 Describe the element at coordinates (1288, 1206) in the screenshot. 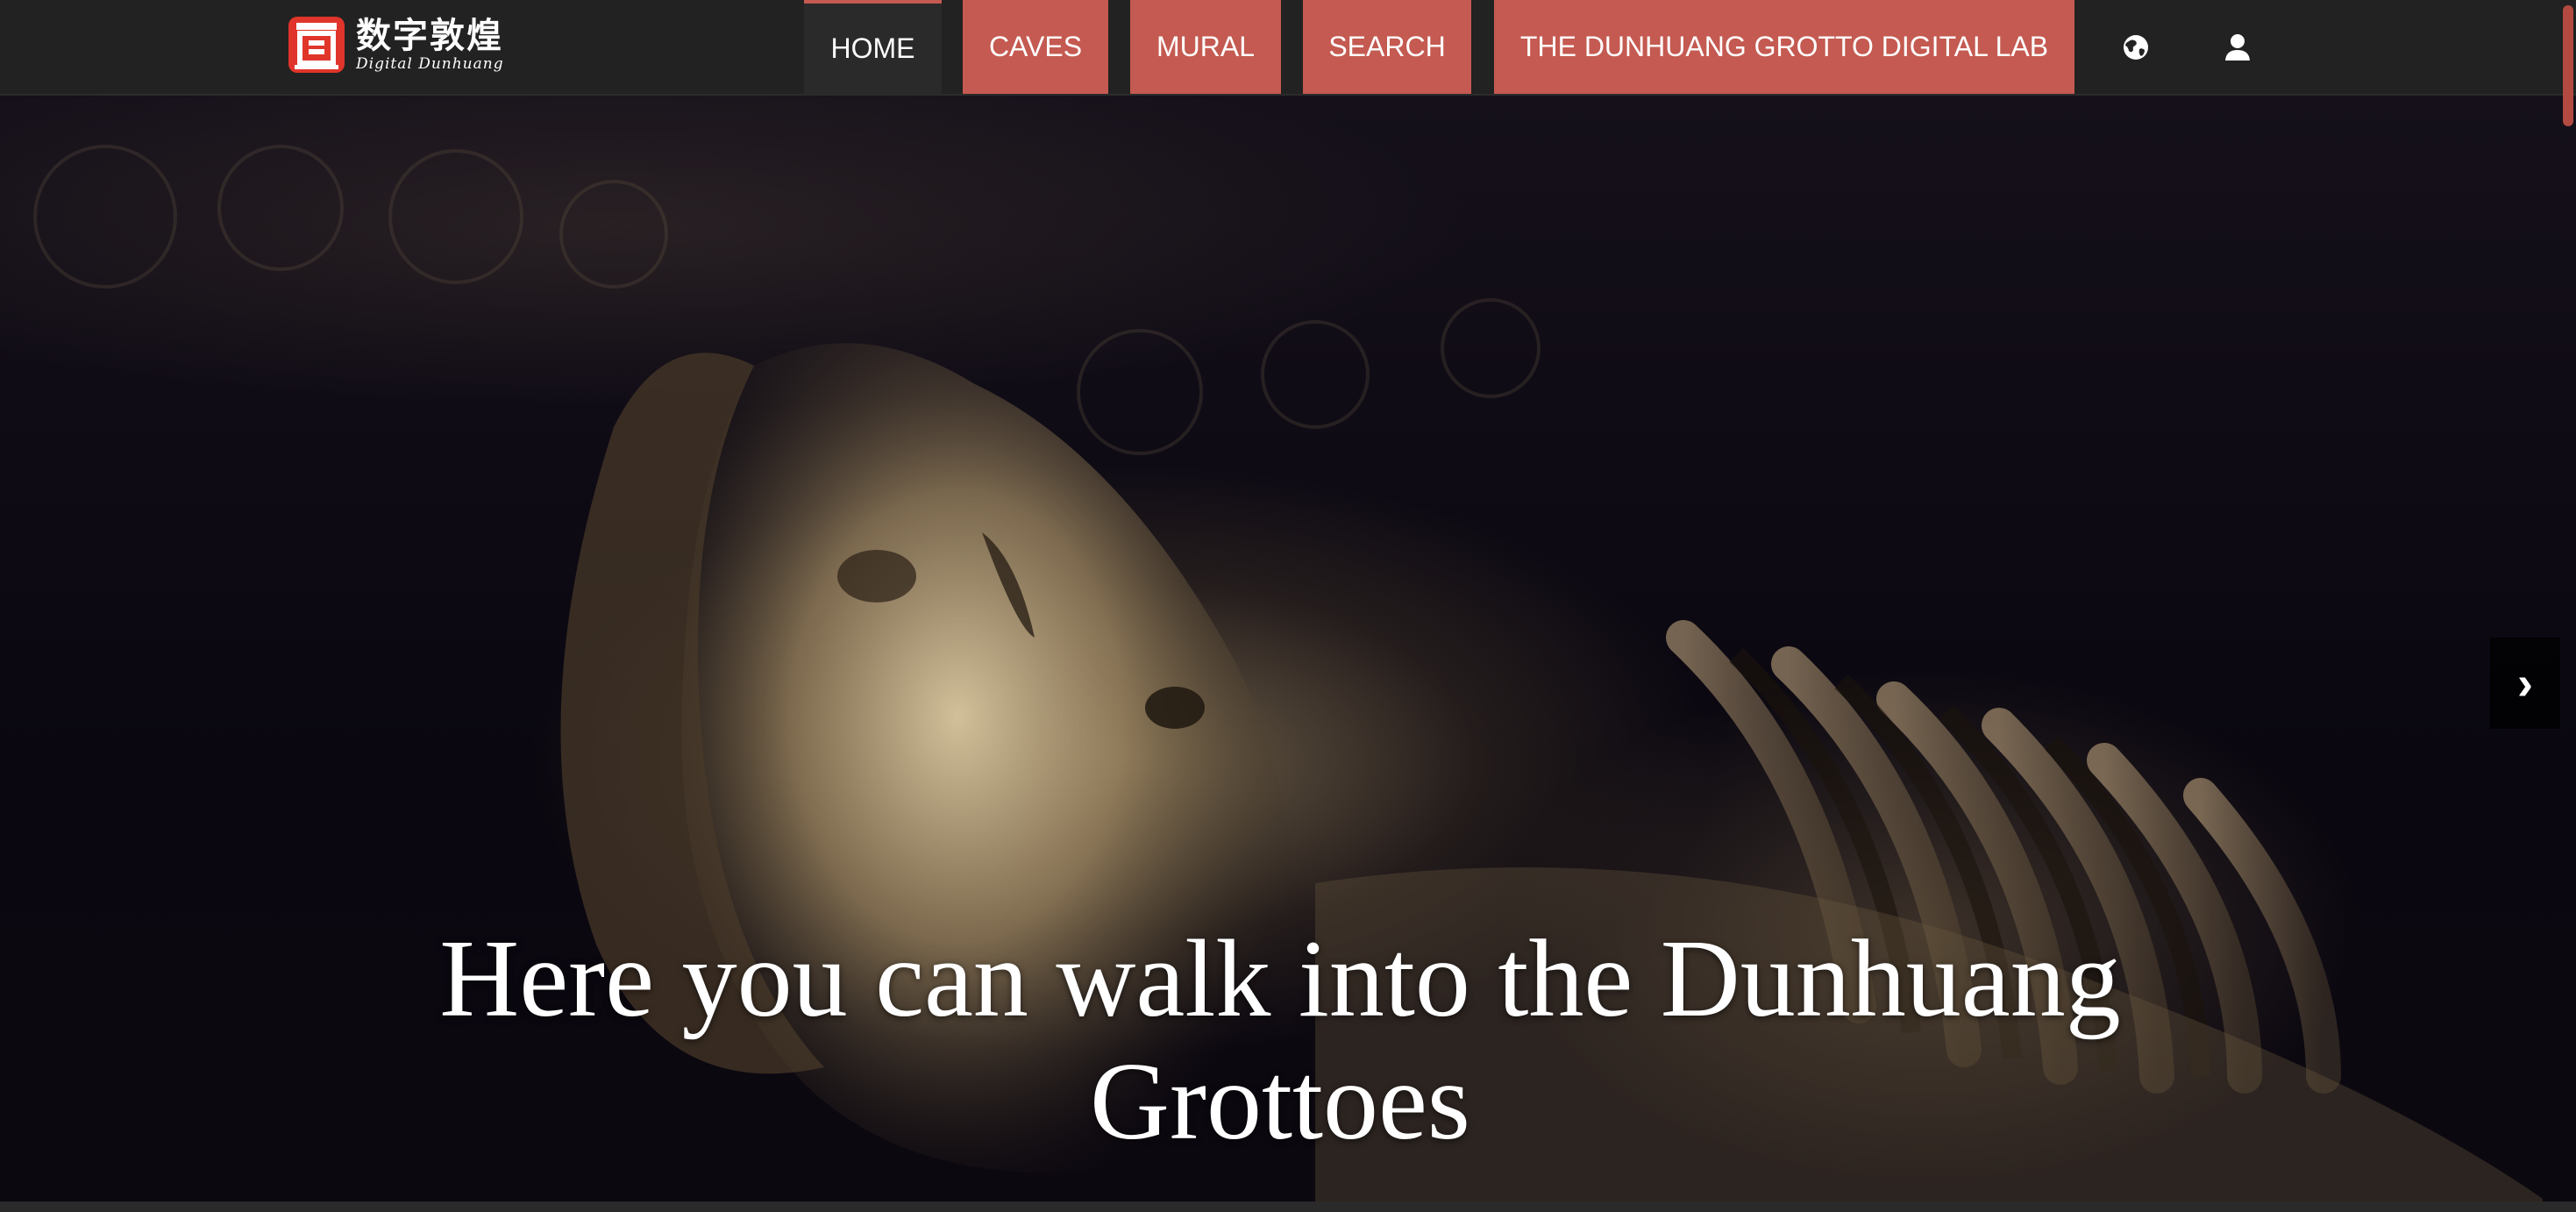

I see `page-bottom-edge` at that location.